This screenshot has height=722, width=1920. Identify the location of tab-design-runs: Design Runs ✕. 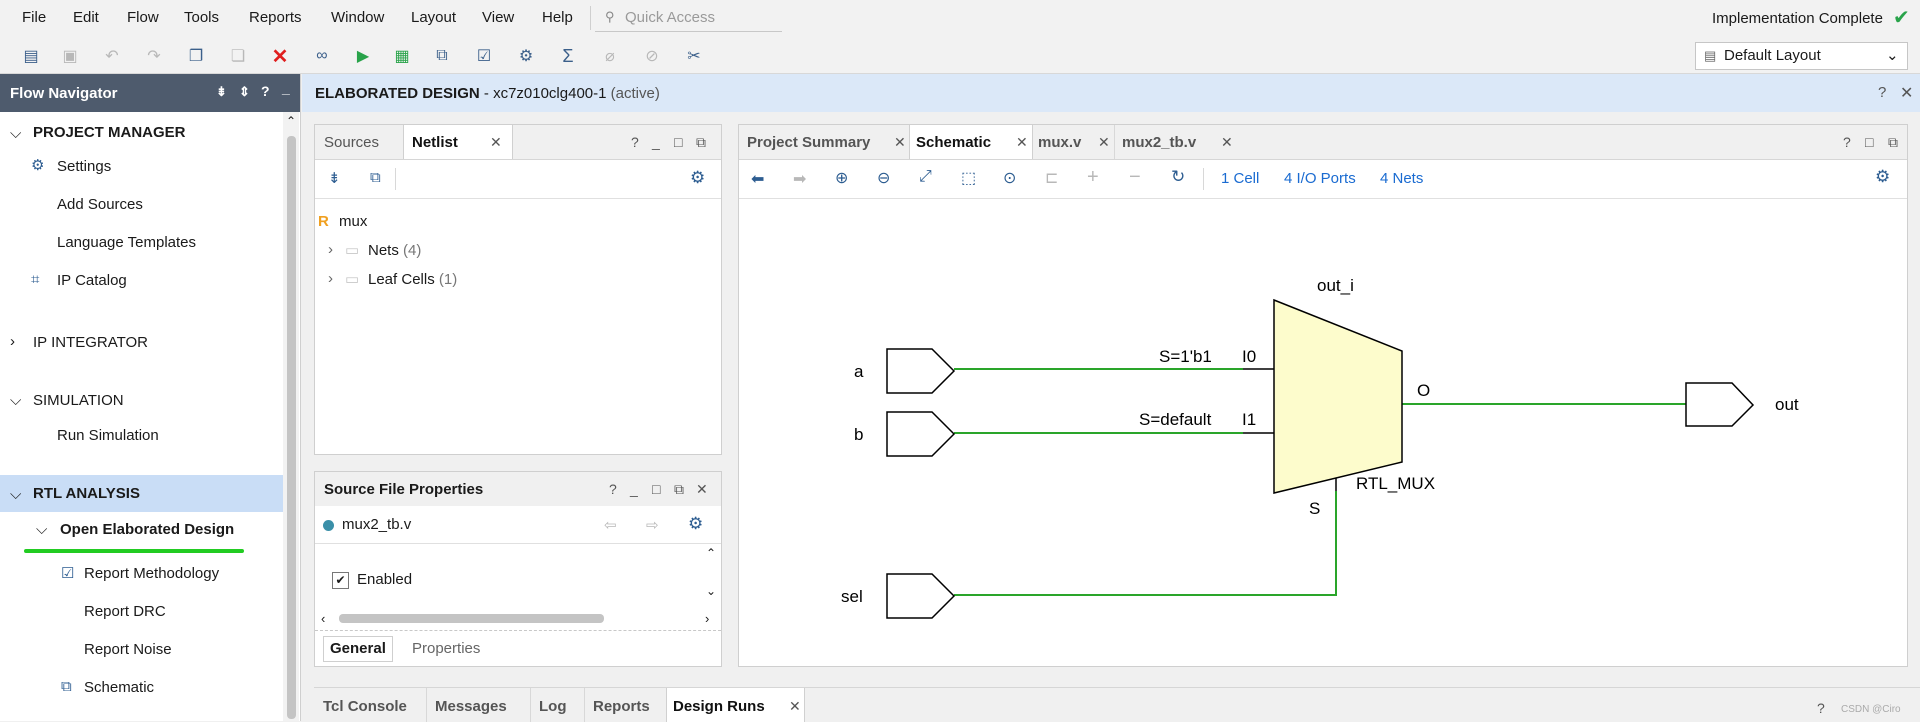
(735, 705).